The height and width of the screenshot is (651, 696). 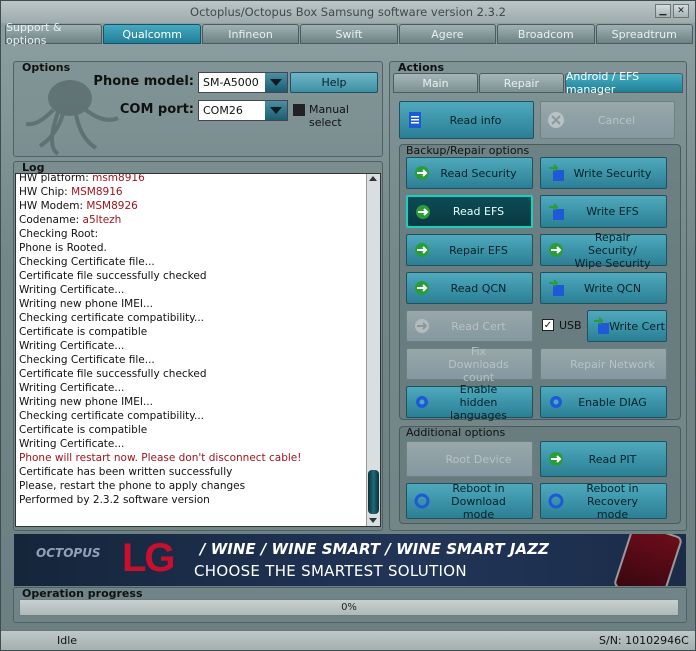 I want to click on gear-icon, so click(x=556, y=402).